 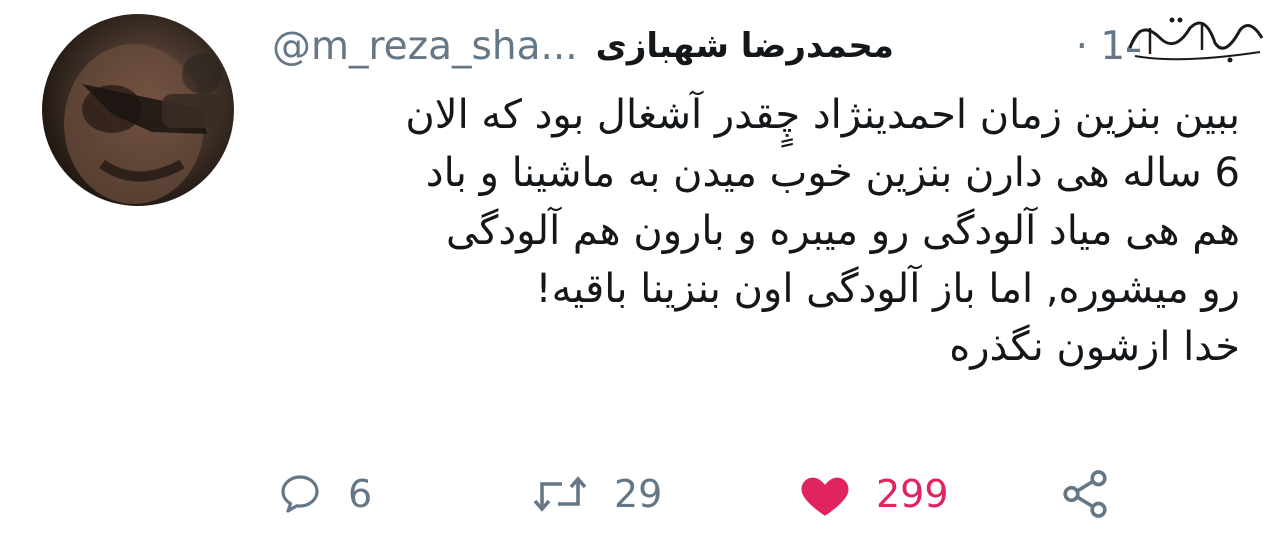 I want to click on like-button: 299, so click(x=873, y=494).